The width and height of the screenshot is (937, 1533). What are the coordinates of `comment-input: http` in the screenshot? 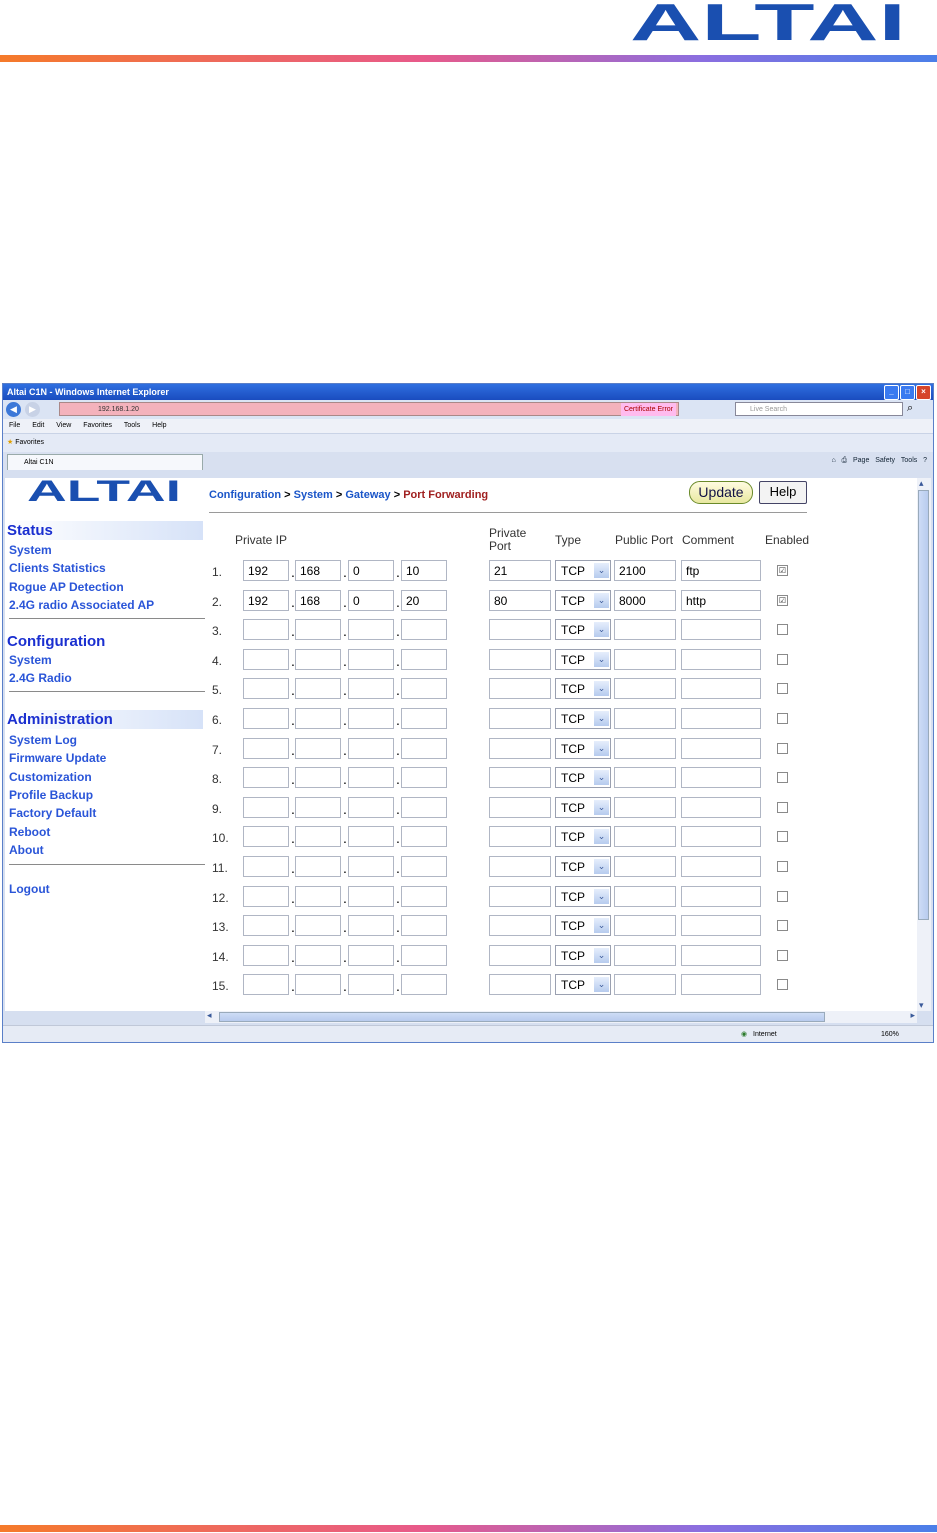 It's located at (721, 600).